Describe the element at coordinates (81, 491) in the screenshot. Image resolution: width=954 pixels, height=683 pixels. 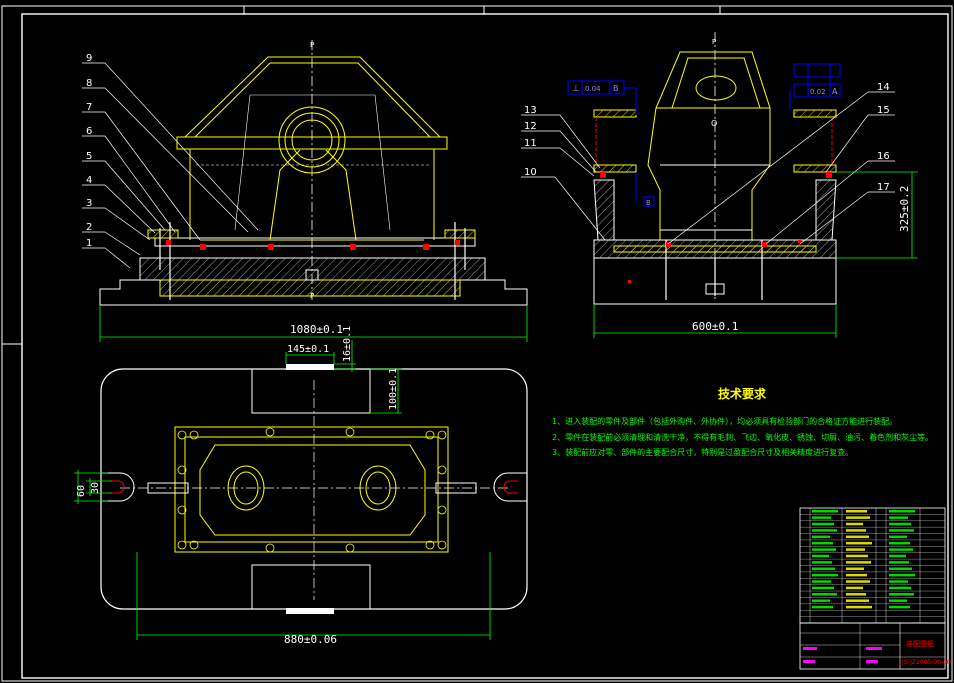
I see `dim-60-text: 60` at that location.